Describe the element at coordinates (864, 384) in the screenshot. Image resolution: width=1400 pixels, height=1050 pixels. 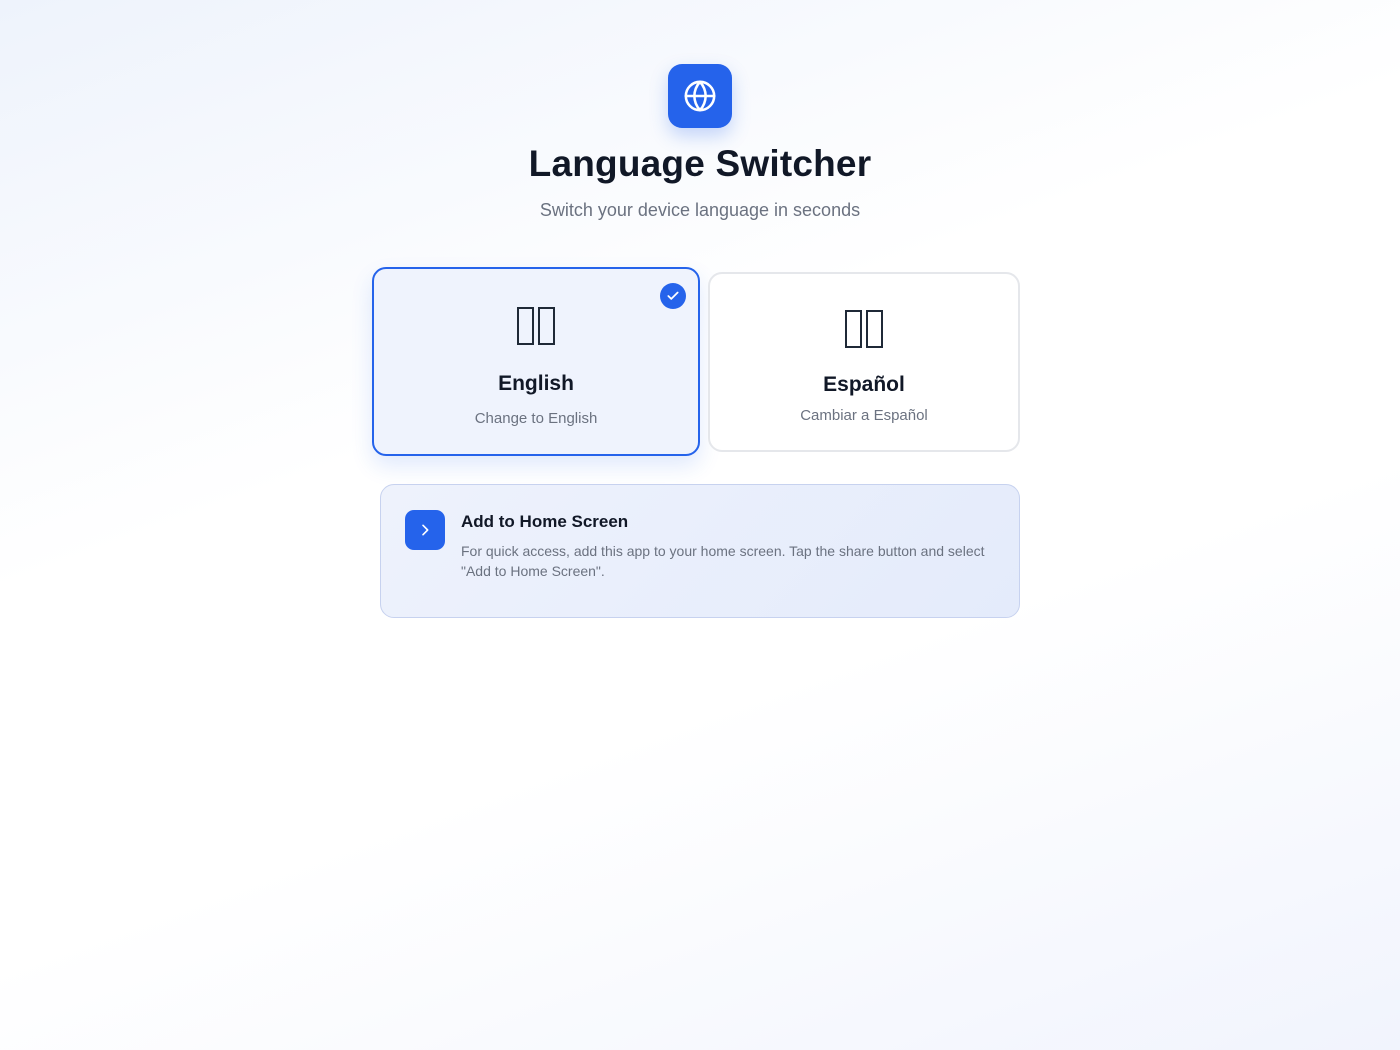
I see `language-name: Español` at that location.